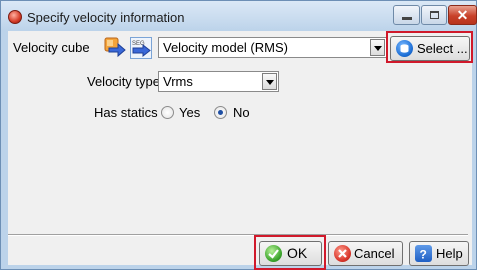 The height and width of the screenshot is (270, 477). What do you see at coordinates (167, 112) in the screenshot?
I see `statics-yes-radio` at bounding box center [167, 112].